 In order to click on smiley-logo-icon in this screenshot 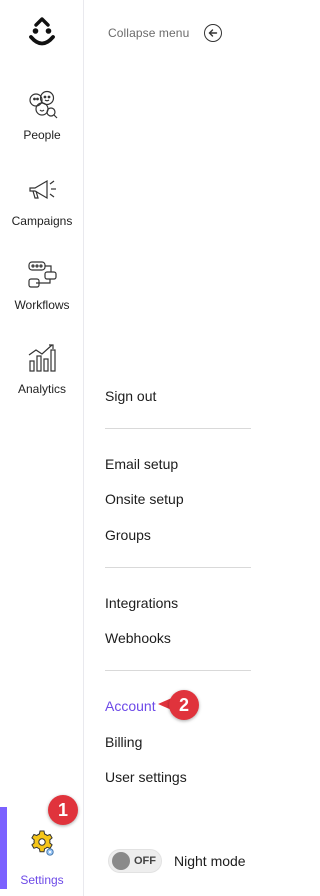, I will do `click(42, 31)`.